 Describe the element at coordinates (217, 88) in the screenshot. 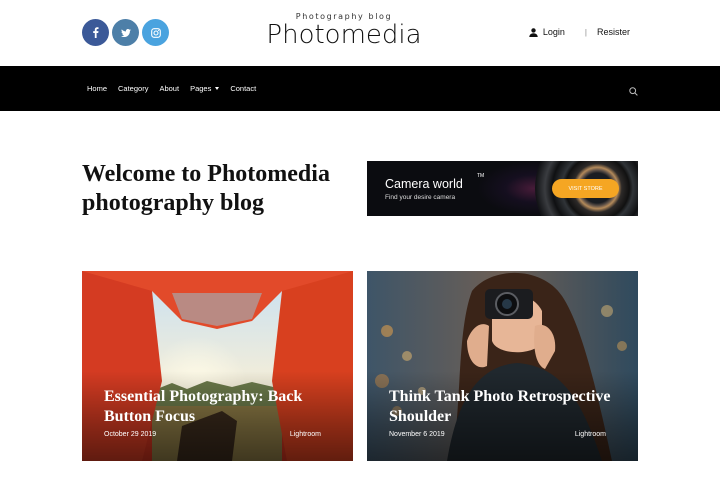

I see `caret-down-icon` at that location.